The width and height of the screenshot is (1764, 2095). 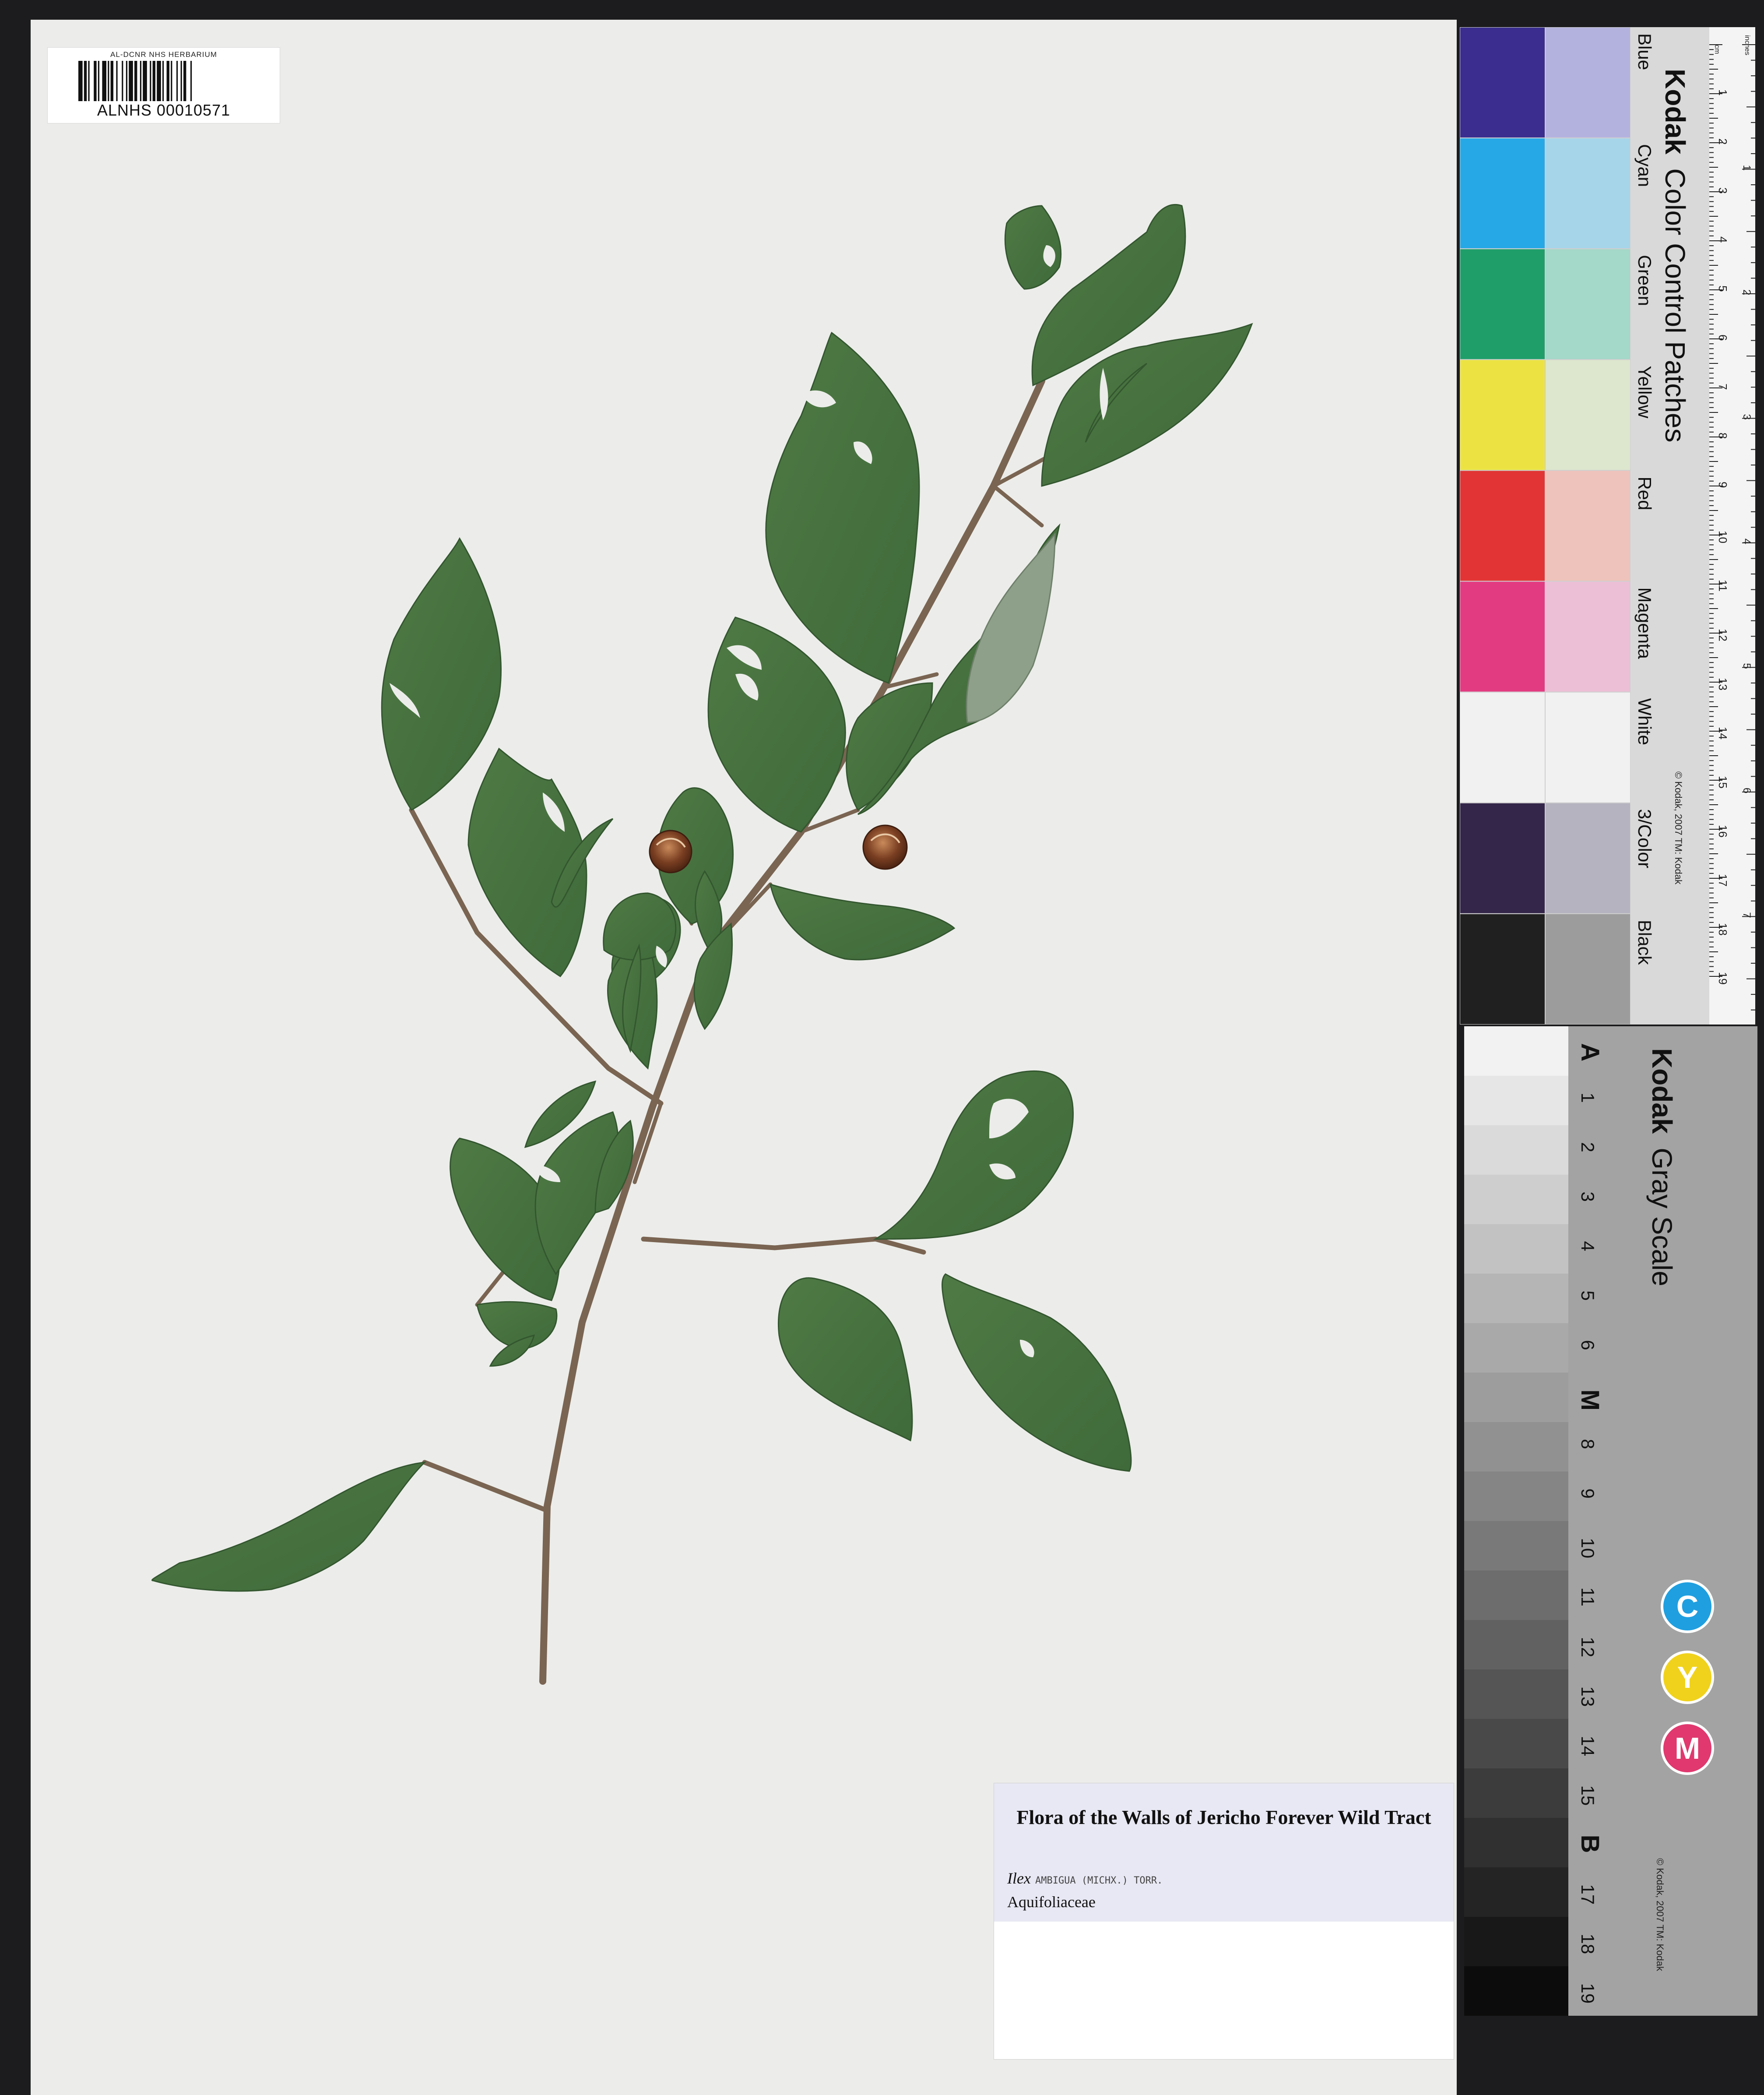 What do you see at coordinates (1502, 858) in the screenshot?
I see `patch-3color-dark` at bounding box center [1502, 858].